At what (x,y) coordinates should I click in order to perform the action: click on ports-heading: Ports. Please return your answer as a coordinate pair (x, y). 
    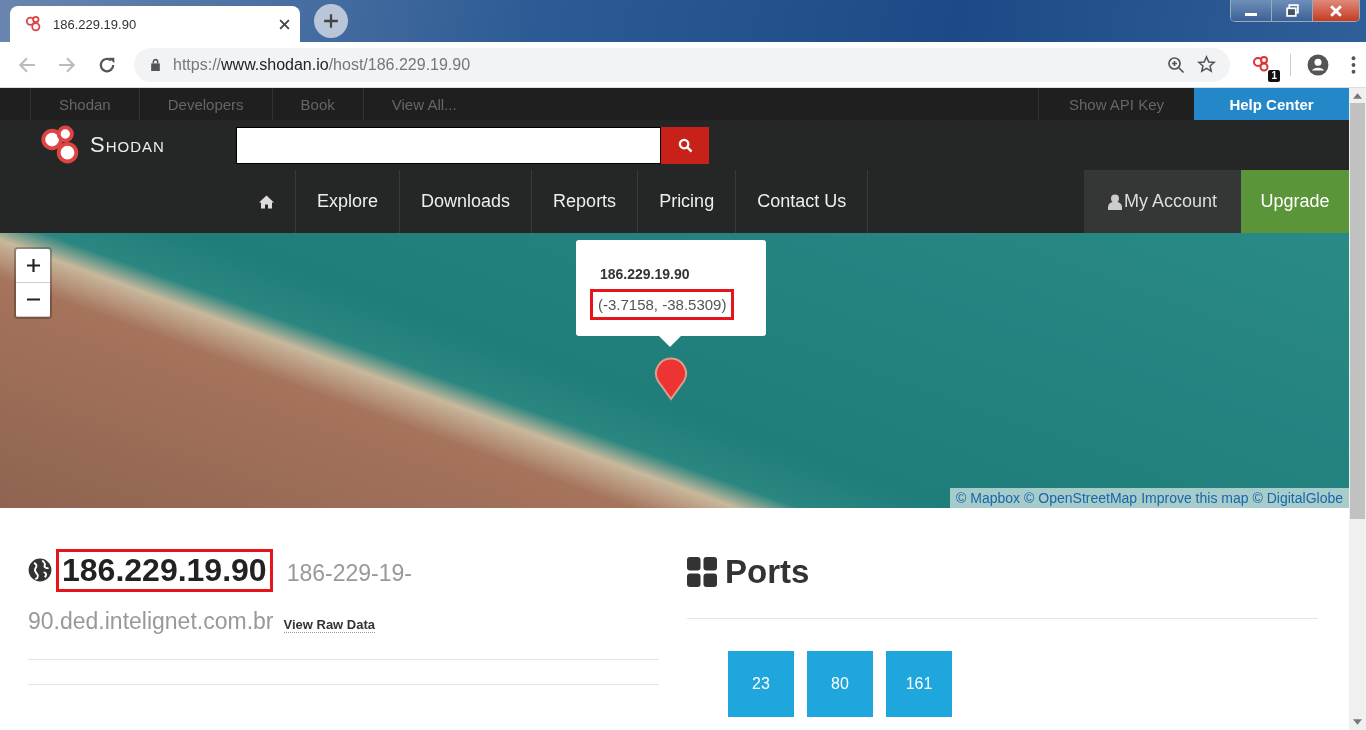
    Looking at the image, I should click on (767, 572).